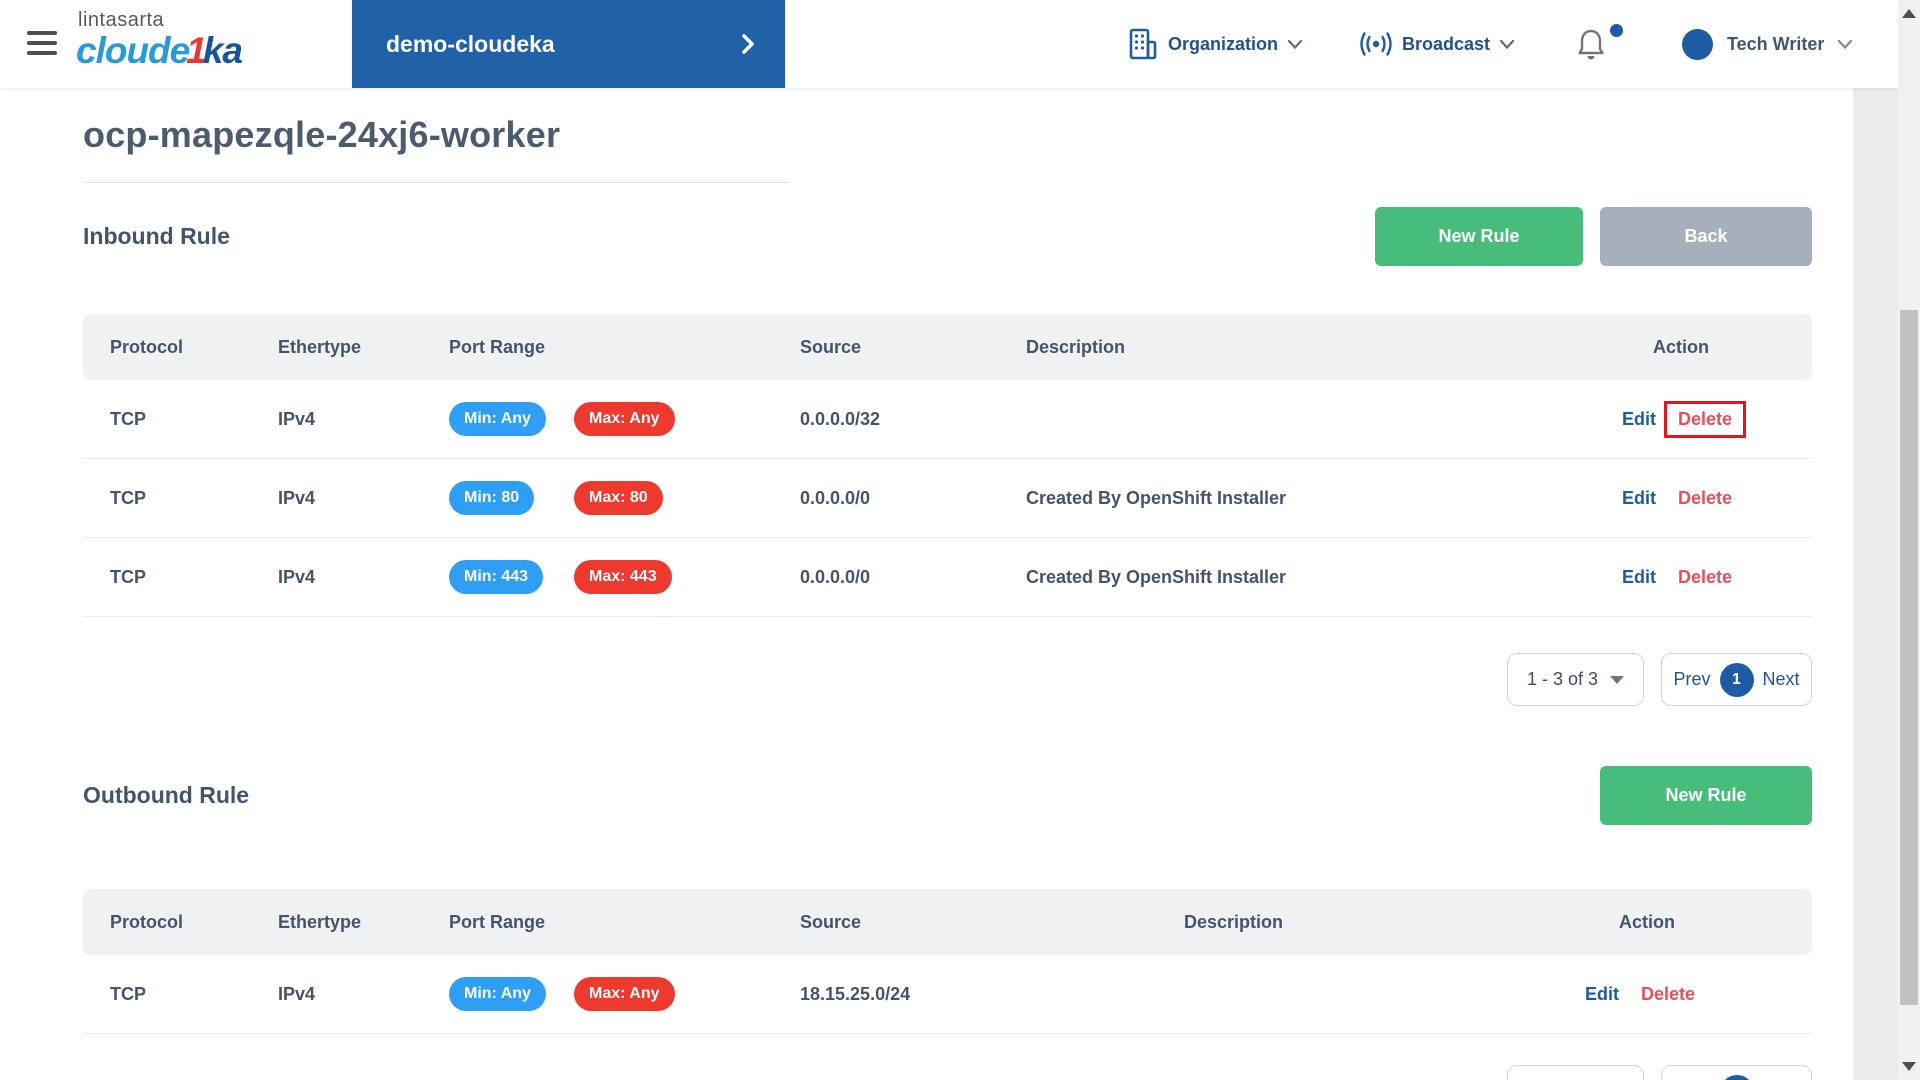  I want to click on cell-port-range: Min: 80 Max: 80, so click(624, 498).